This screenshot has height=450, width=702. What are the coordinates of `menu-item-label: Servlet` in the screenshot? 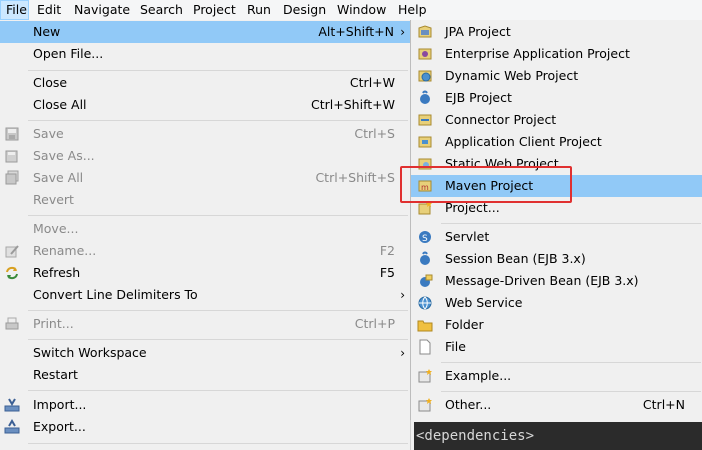 It's located at (467, 236).